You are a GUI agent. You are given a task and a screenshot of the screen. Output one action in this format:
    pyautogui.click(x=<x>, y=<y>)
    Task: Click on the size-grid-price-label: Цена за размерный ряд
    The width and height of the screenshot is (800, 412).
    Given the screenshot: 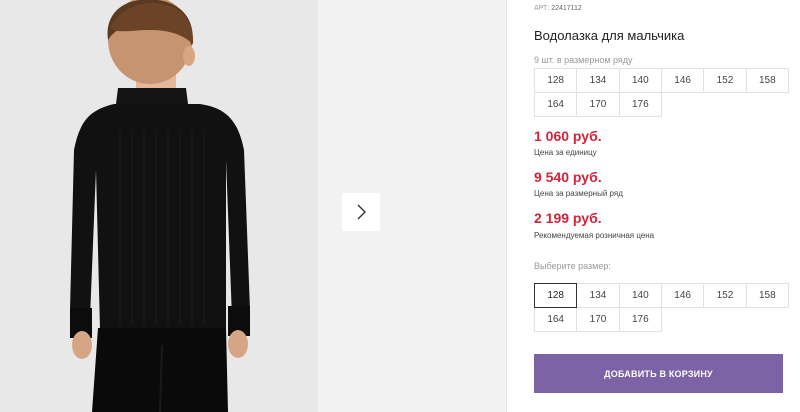 What is the action you would take?
    pyautogui.click(x=578, y=193)
    